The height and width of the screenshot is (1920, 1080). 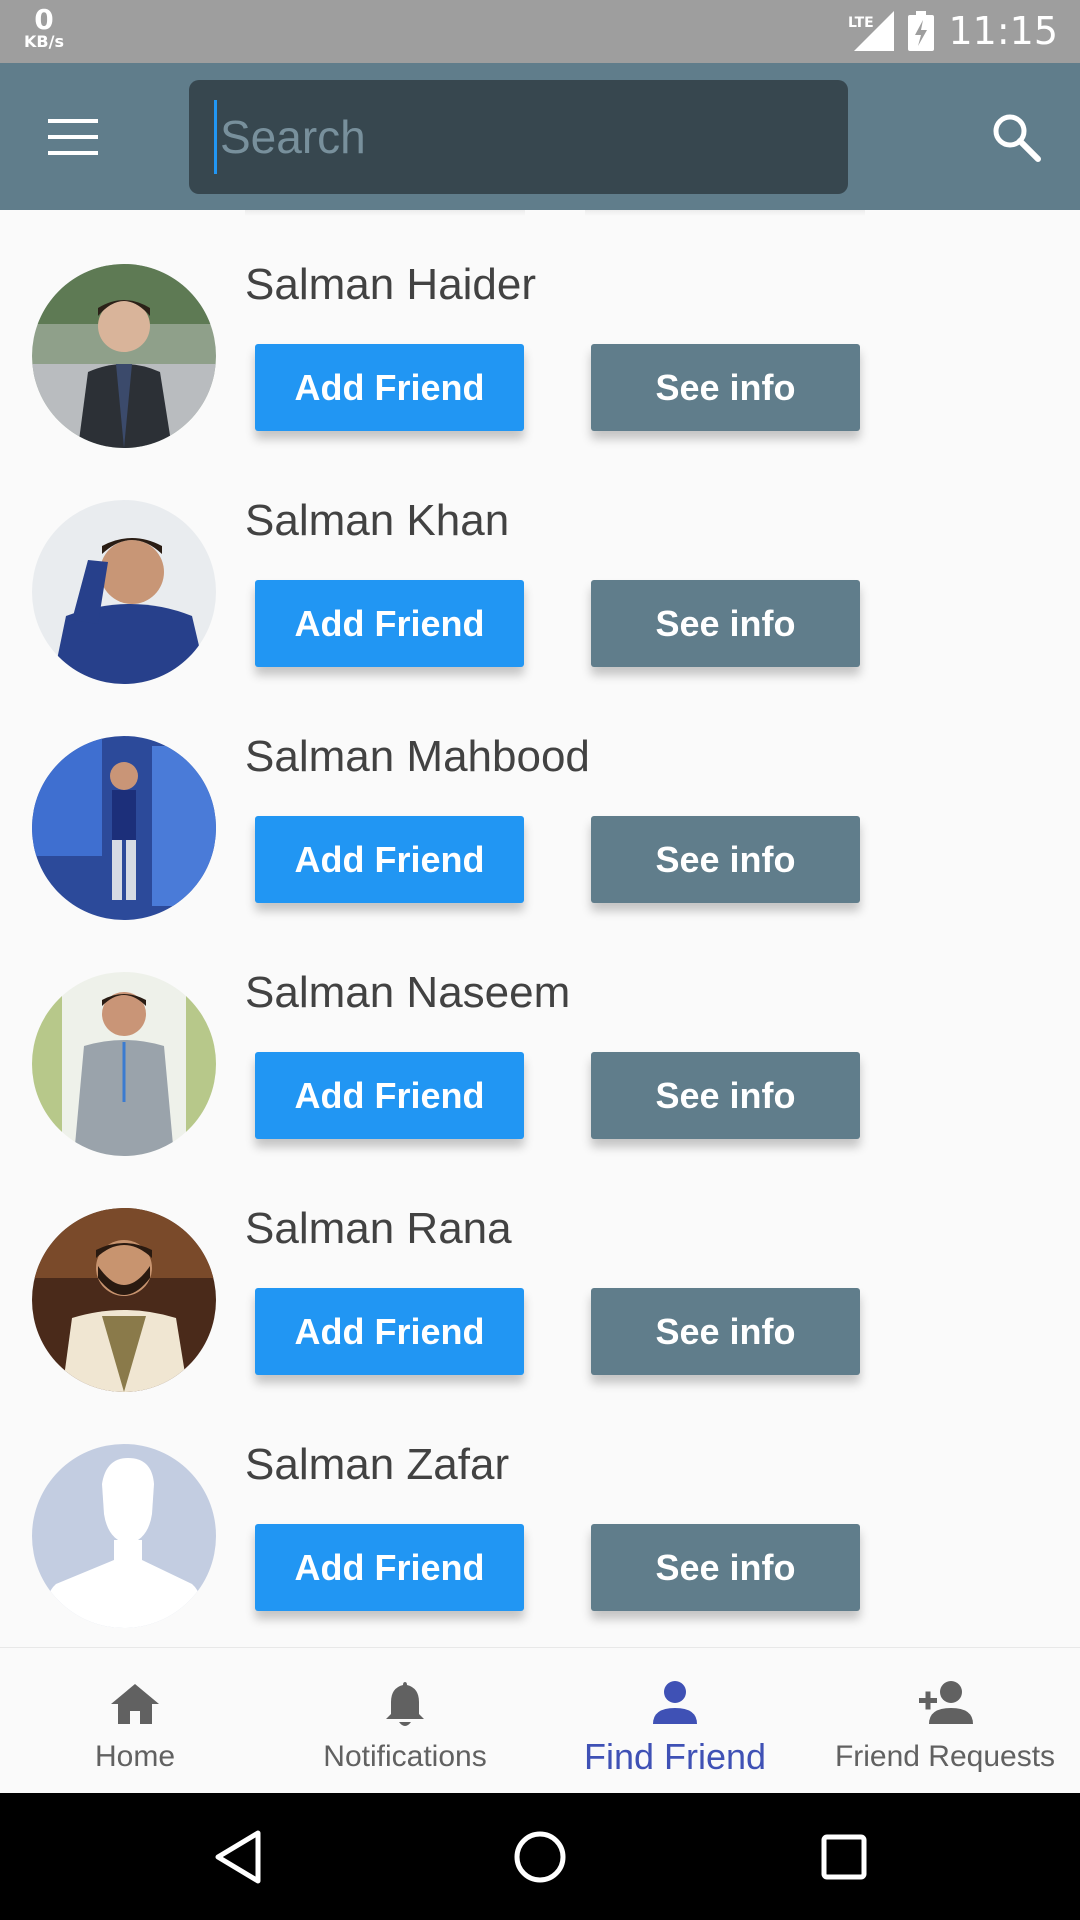 I want to click on hamburger-menu-icon, so click(x=73, y=137).